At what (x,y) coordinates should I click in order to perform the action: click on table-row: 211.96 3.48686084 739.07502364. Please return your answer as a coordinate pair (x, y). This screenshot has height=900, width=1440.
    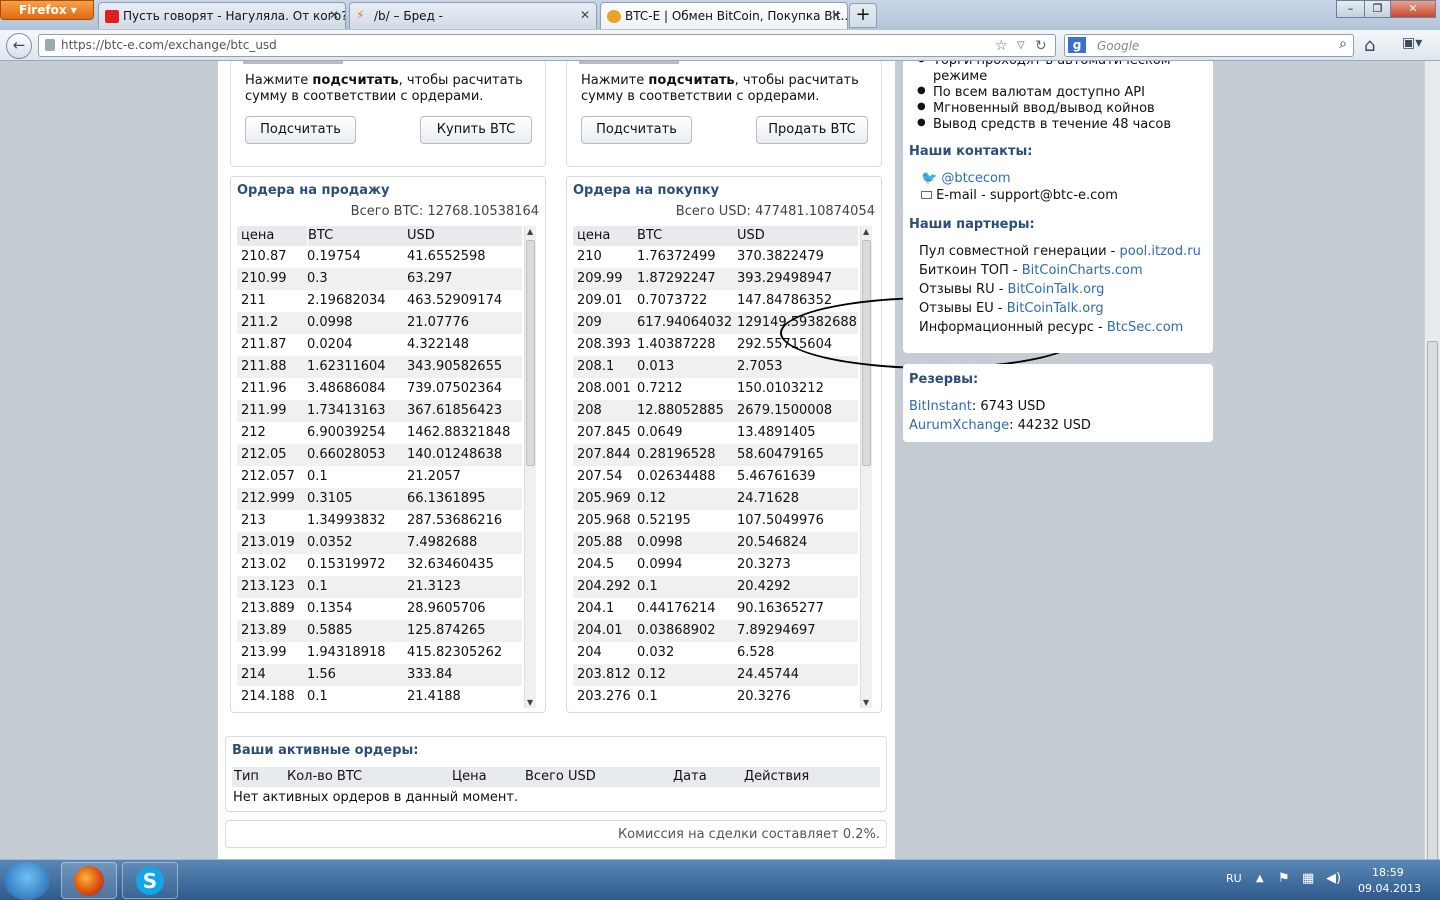
    Looking at the image, I should click on (379, 389).